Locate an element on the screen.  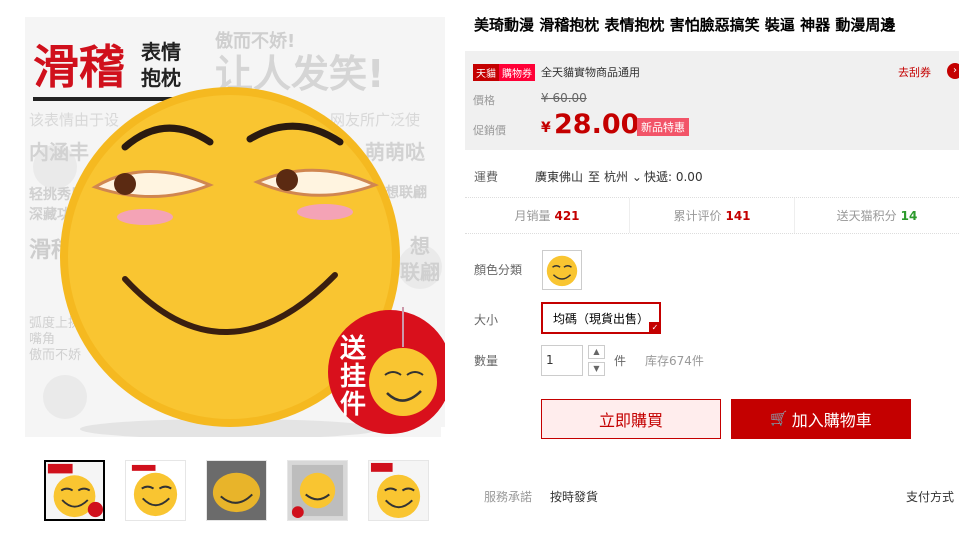
coupon-row: 天貓 購物券 全天貓實物商品通用 is located at coordinates (556, 72).